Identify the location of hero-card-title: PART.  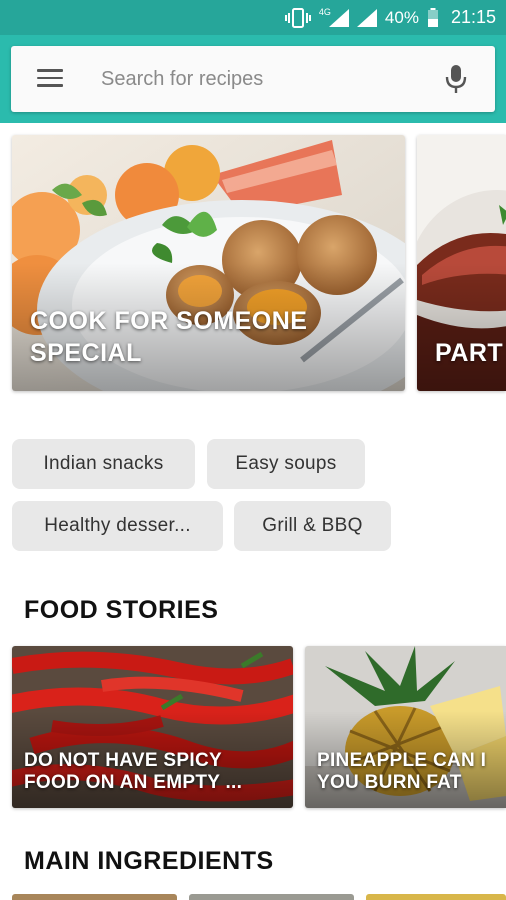
(469, 353).